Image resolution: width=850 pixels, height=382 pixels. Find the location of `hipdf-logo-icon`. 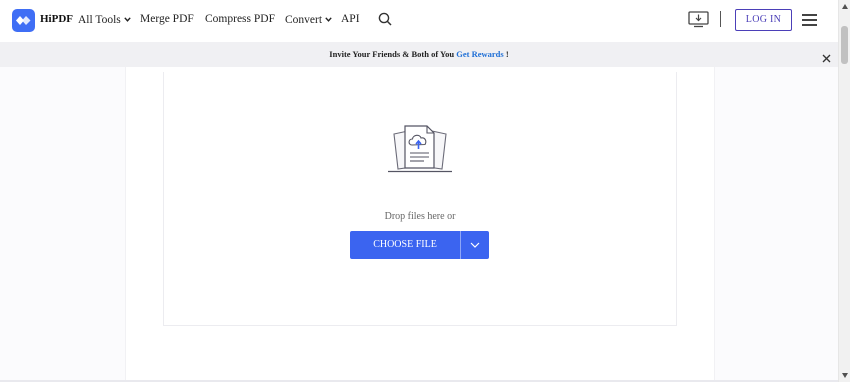

hipdf-logo-icon is located at coordinates (23, 20).